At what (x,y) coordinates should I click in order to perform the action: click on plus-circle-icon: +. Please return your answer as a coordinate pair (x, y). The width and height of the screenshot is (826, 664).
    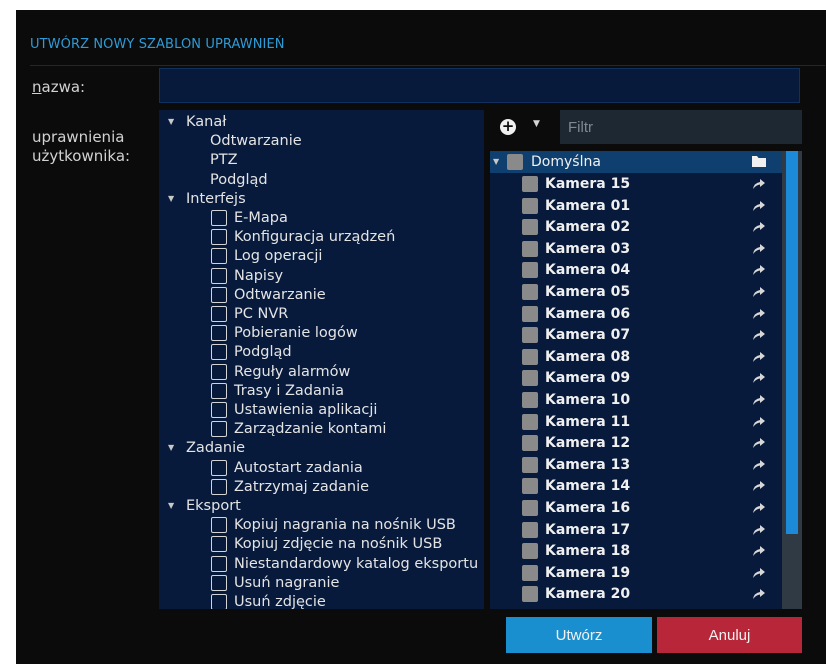
    Looking at the image, I should click on (508, 127).